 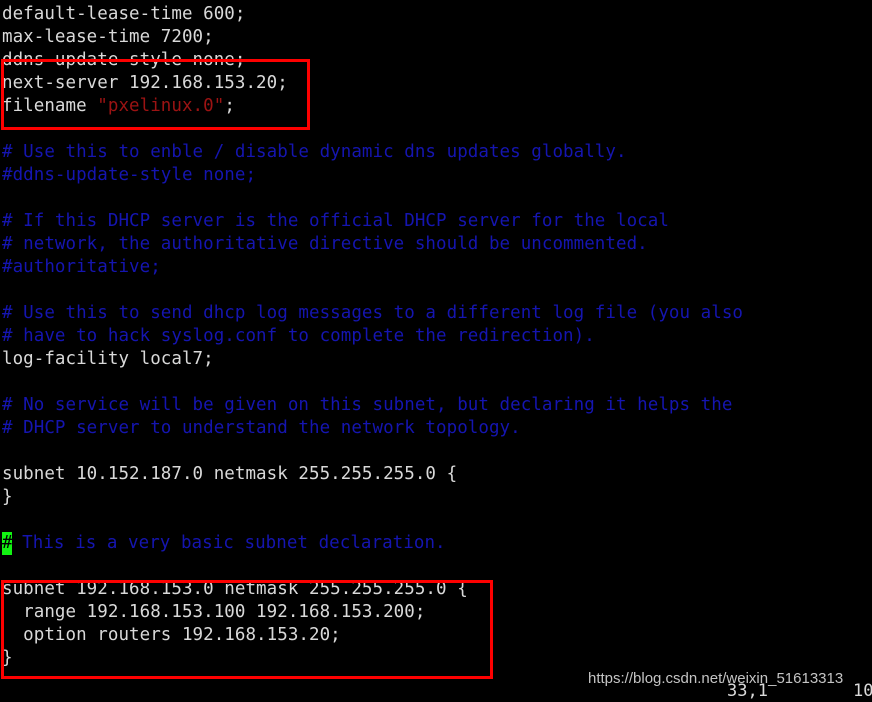 I want to click on code-line: range 192.168.153.100 192.168.153.200;, so click(x=214, y=612).